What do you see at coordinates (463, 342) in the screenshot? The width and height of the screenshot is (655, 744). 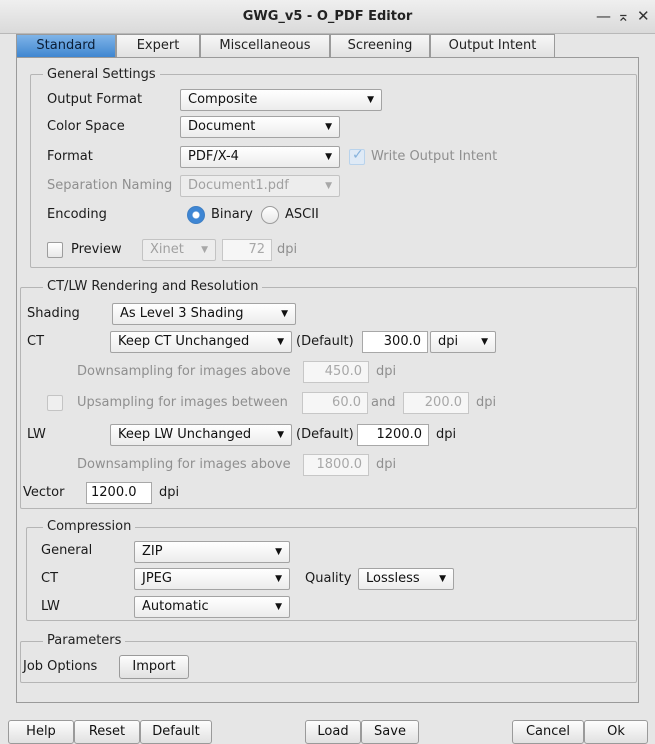 I see `ct-unit-select: dpi ▼` at bounding box center [463, 342].